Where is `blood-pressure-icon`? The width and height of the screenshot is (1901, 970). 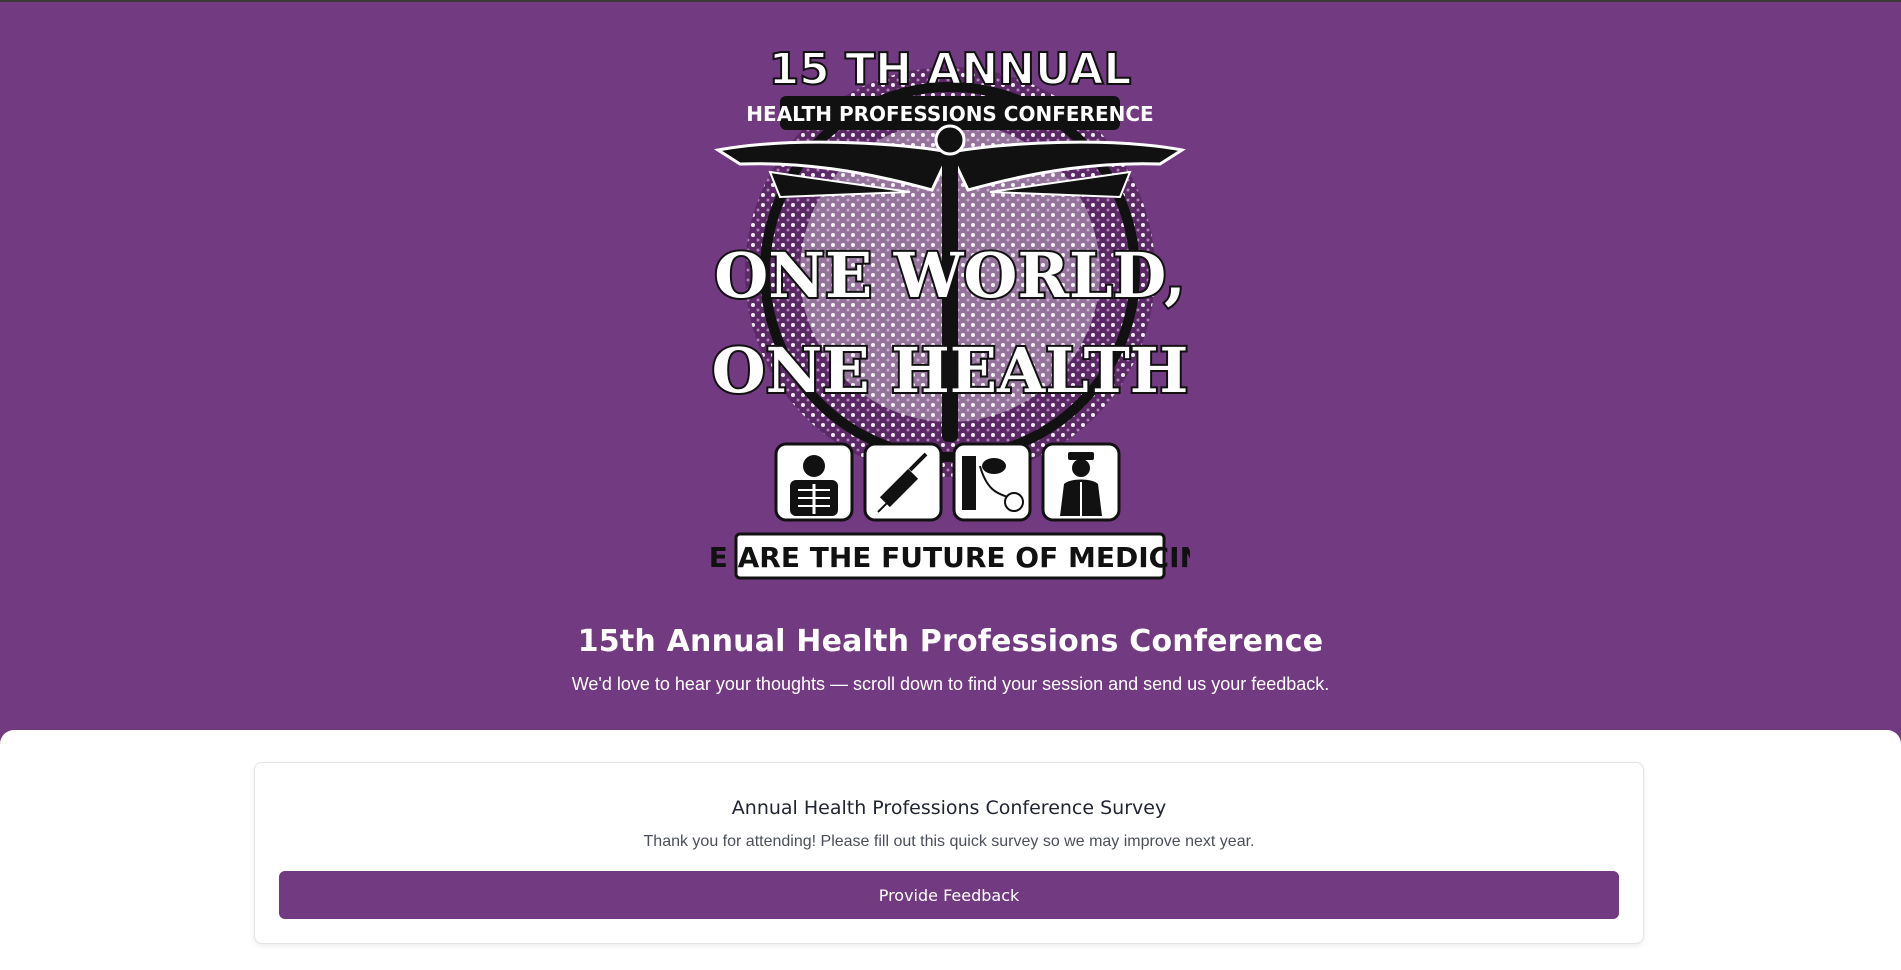
blood-pressure-icon is located at coordinates (992, 482).